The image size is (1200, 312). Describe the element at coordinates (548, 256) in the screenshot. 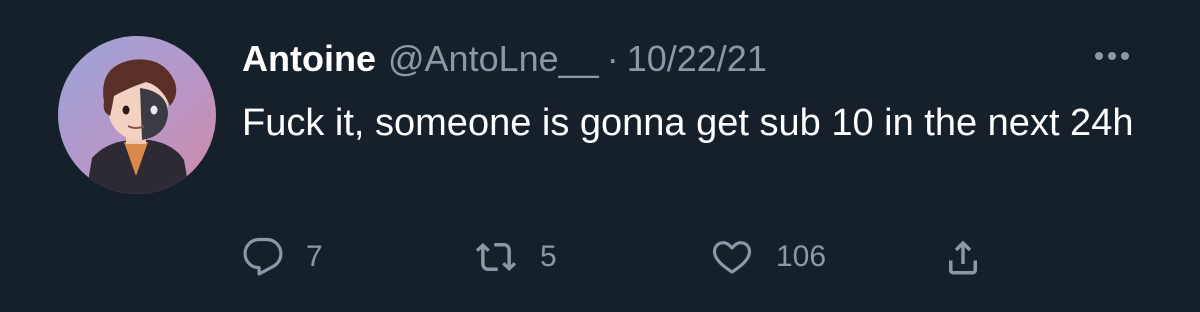

I see `retweet-count: 5` at that location.